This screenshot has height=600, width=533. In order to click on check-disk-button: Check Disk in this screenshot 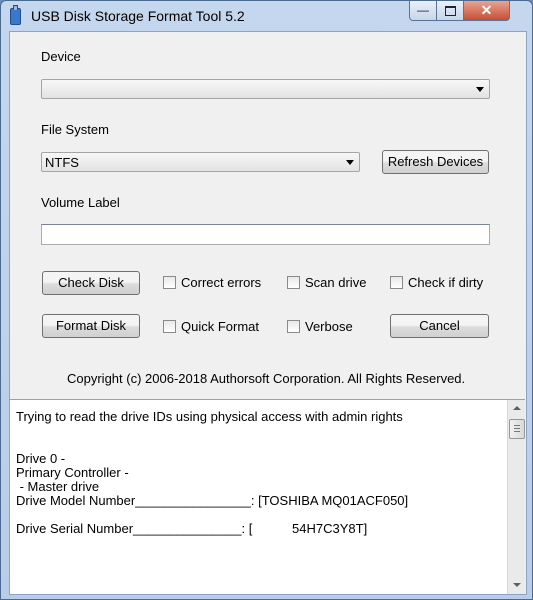, I will do `click(91, 283)`.